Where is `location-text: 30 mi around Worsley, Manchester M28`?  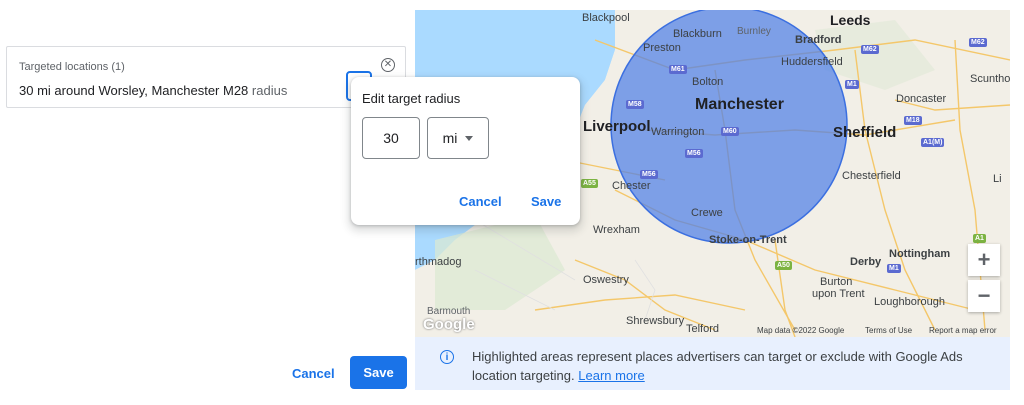 location-text: 30 mi around Worsley, Manchester M28 is located at coordinates (134, 90).